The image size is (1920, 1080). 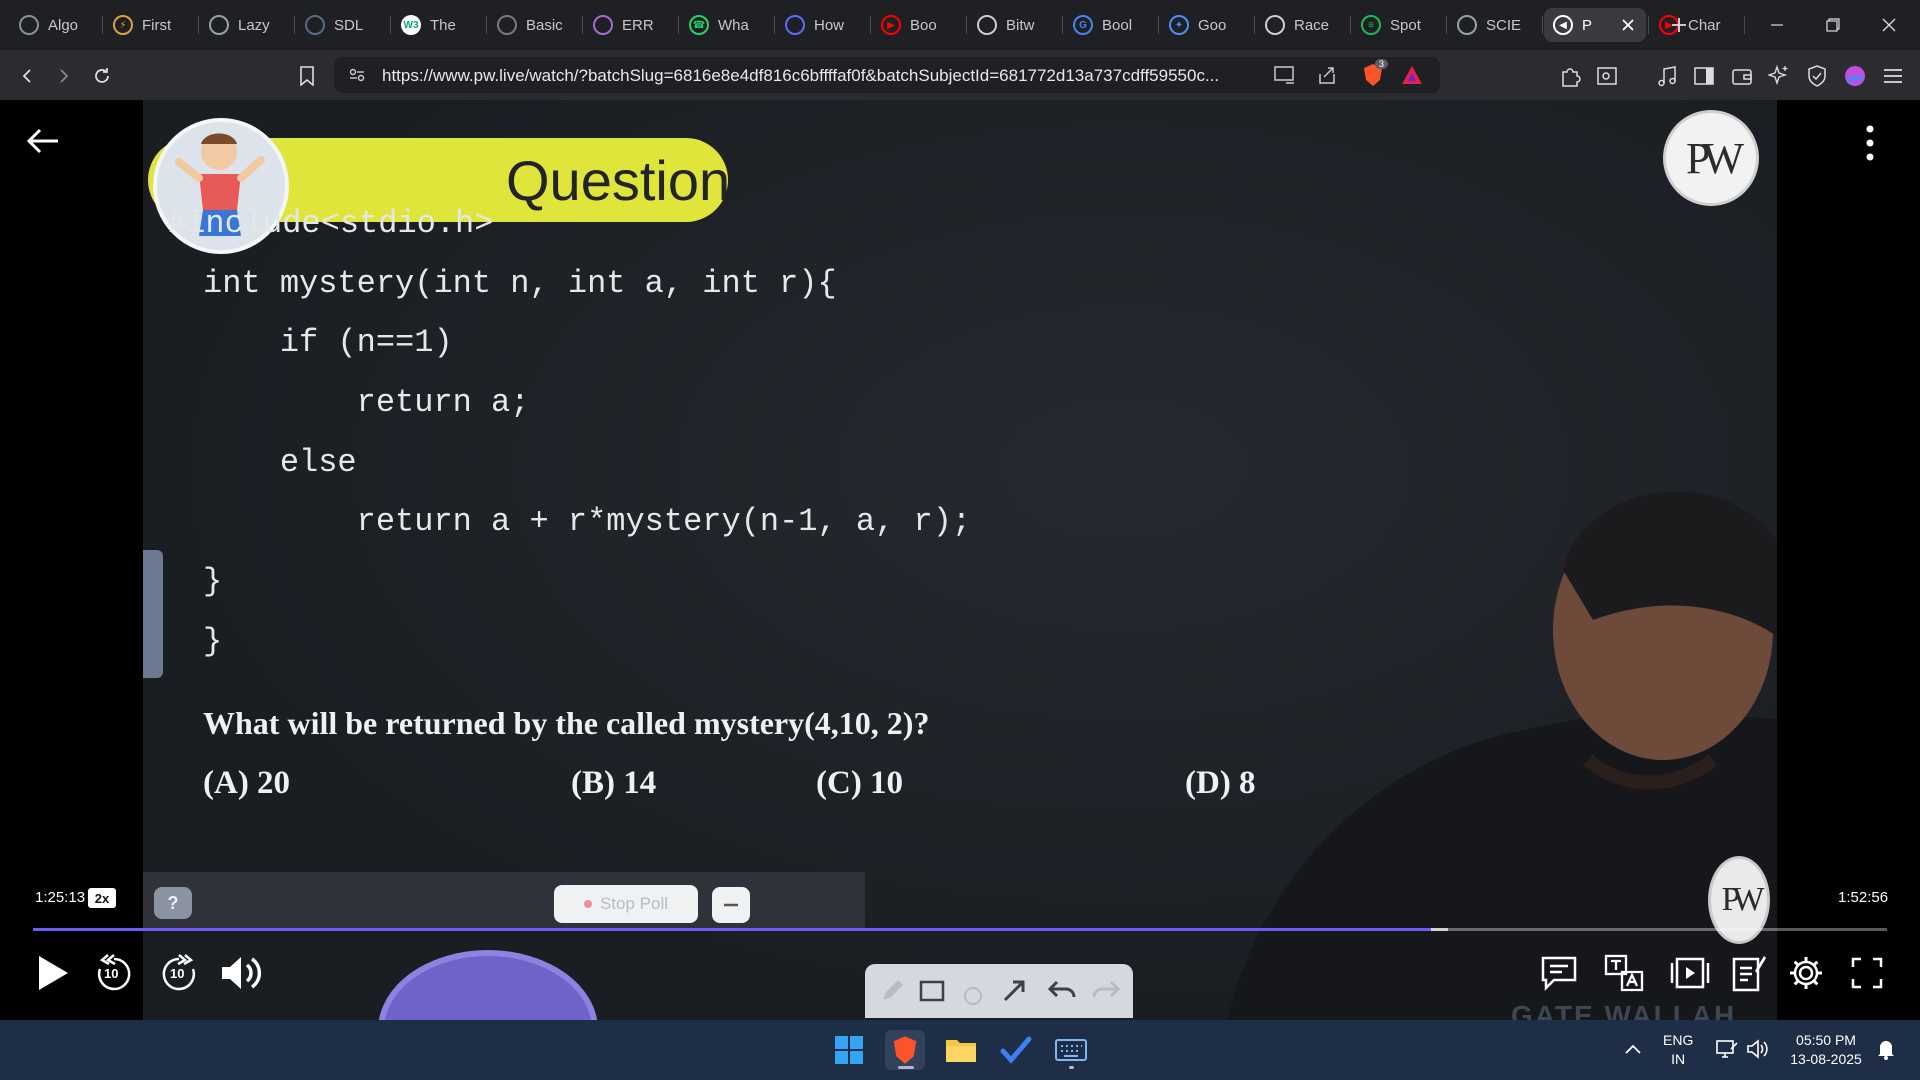 What do you see at coordinates (1886, 1049) in the screenshot?
I see `notification-bell-icon` at bounding box center [1886, 1049].